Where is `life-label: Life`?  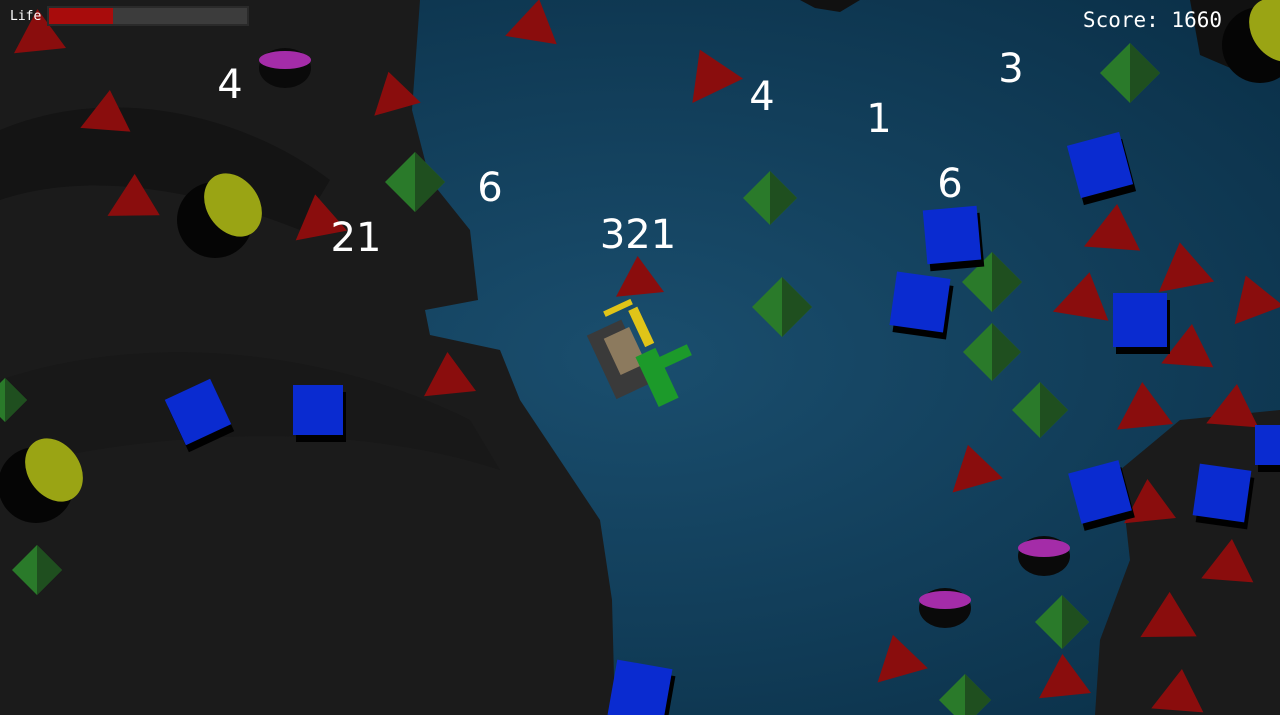
life-label: Life is located at coordinates (26, 16).